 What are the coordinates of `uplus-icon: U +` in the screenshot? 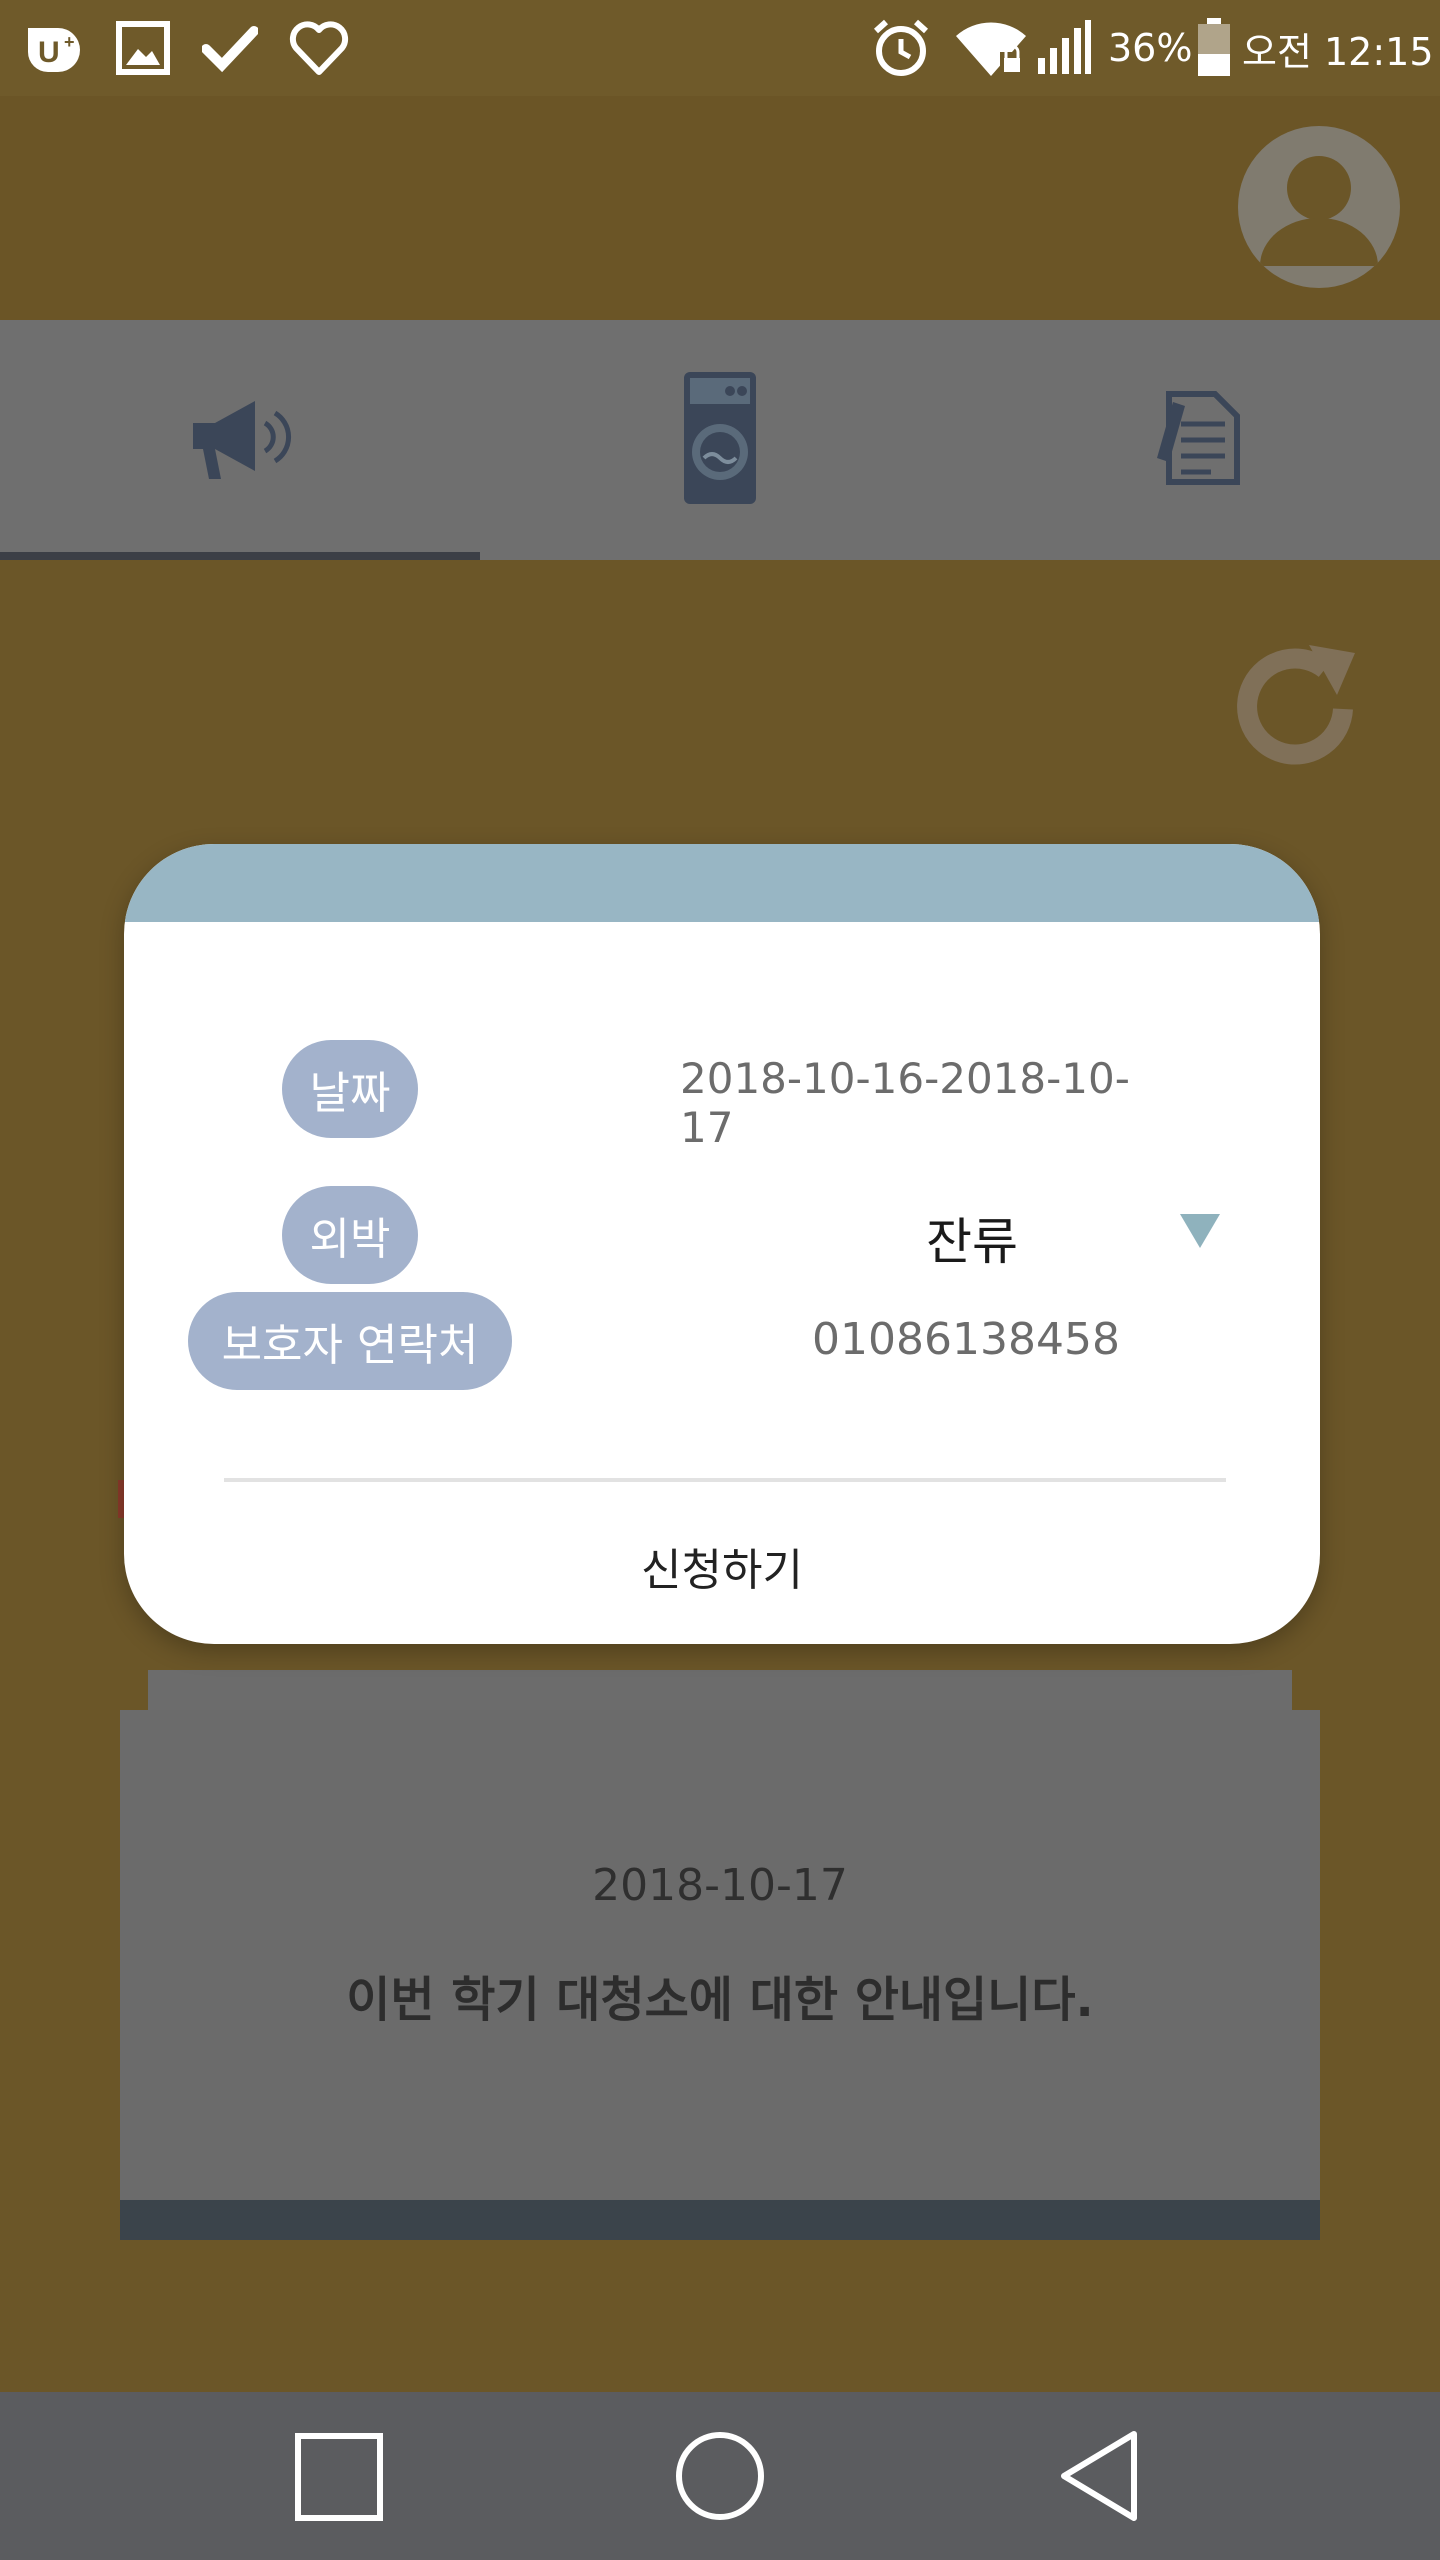 It's located at (55, 48).